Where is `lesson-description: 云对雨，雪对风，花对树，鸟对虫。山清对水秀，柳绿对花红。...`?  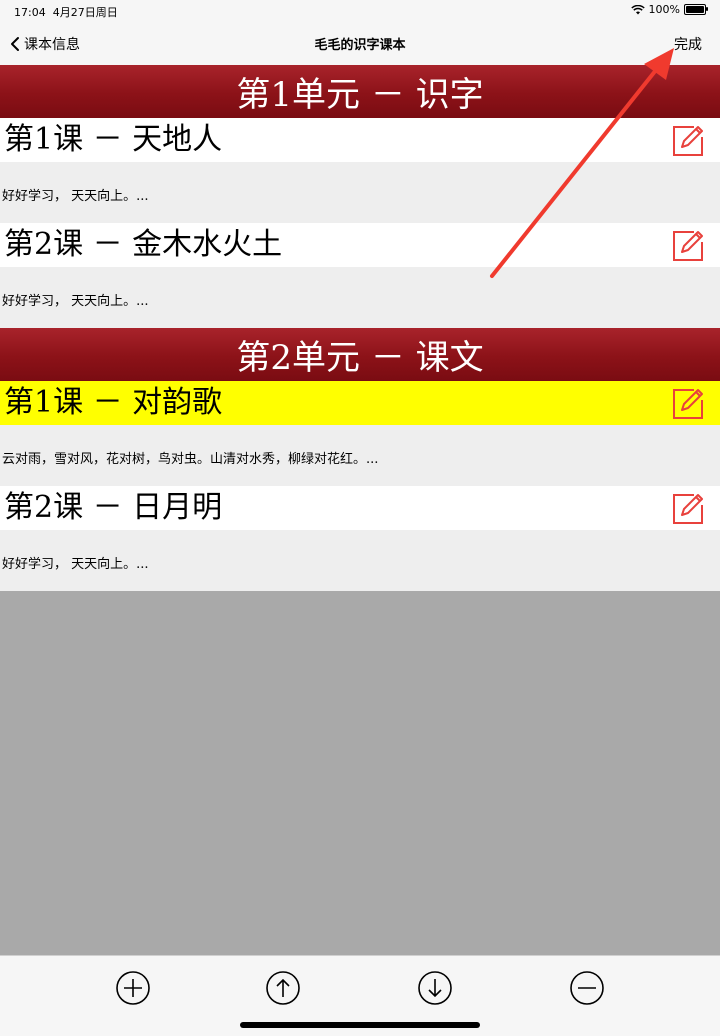
lesson-description: 云对雨，雪对风，花对树，鸟对虫。山清对水秀，柳绿对花红。... is located at coordinates (360, 455).